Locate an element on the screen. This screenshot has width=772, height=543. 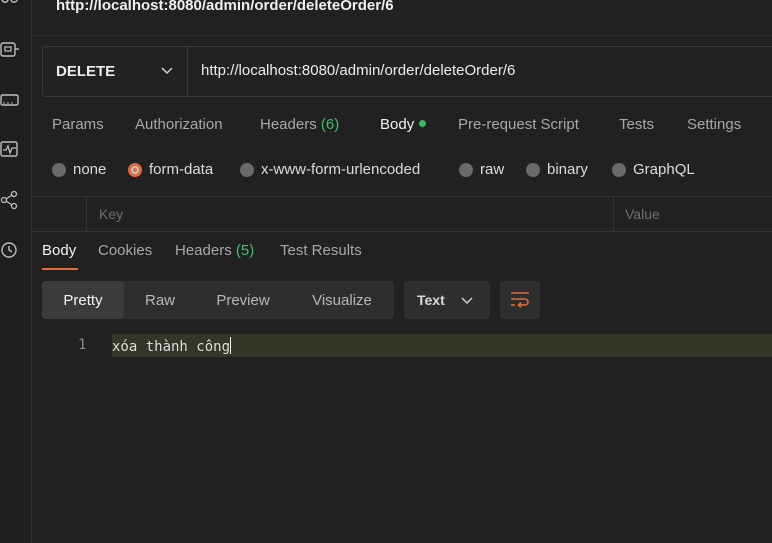
response-tab-body: Body is located at coordinates (59, 250).